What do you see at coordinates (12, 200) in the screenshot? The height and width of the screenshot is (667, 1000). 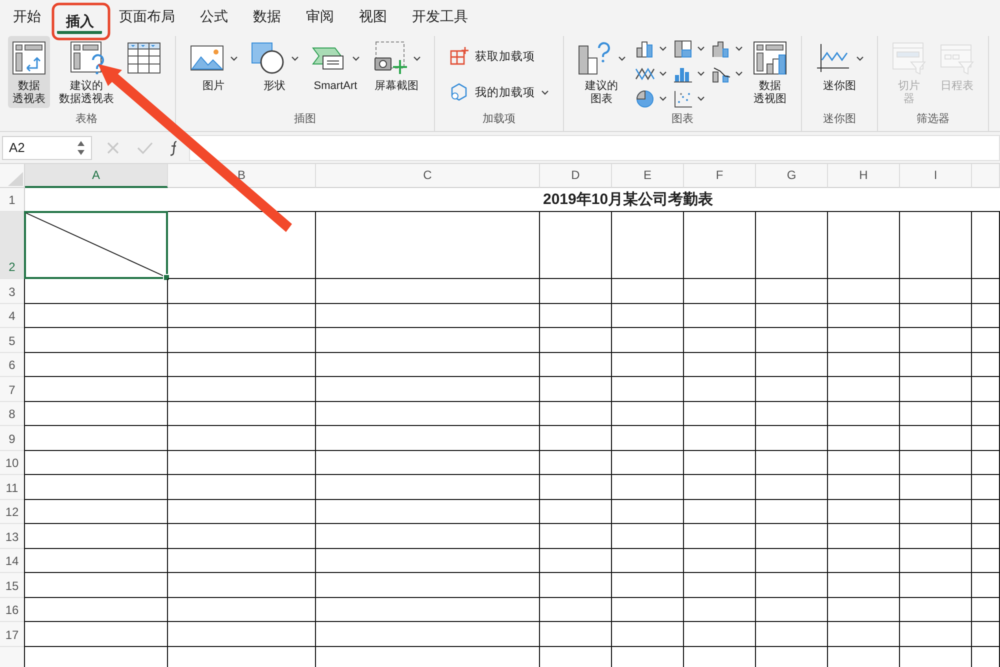 I see `row-header: 1` at bounding box center [12, 200].